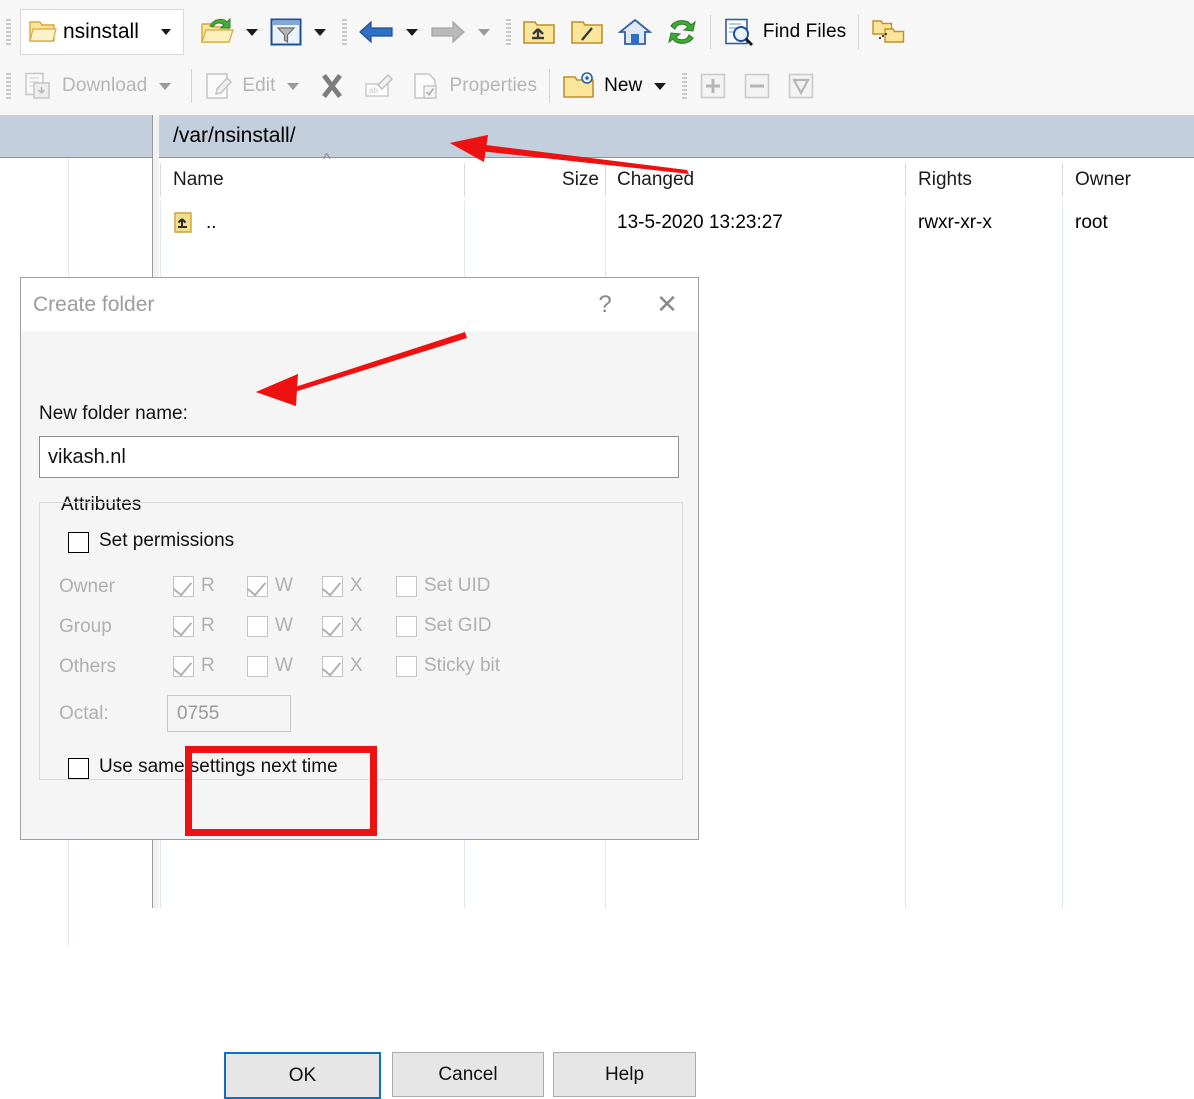 This screenshot has height=1099, width=1194. I want to click on remote-path-combobox-dropdown, so click(166, 32).